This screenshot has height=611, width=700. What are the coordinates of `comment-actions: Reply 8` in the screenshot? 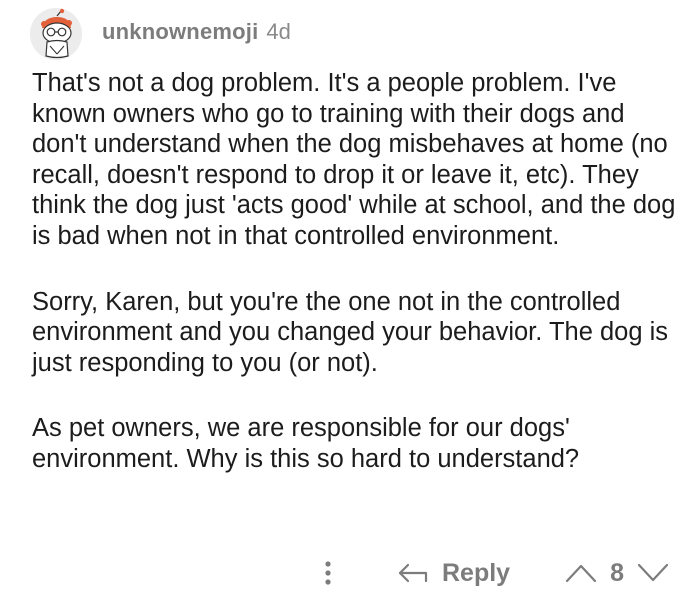 It's located at (493, 573).